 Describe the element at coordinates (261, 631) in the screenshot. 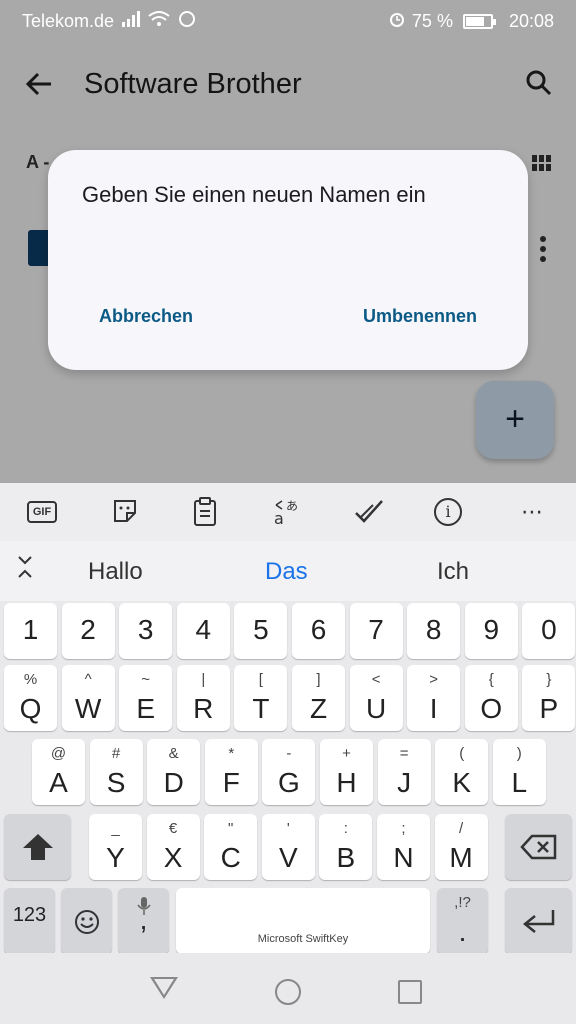

I see `key-5: 5` at that location.